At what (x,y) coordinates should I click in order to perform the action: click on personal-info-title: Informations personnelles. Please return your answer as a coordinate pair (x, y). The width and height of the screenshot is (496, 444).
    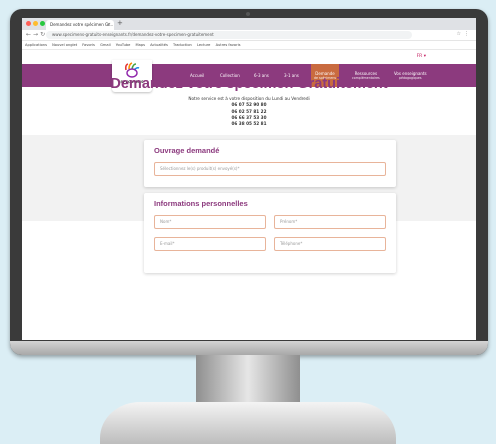
    Looking at the image, I should click on (201, 203).